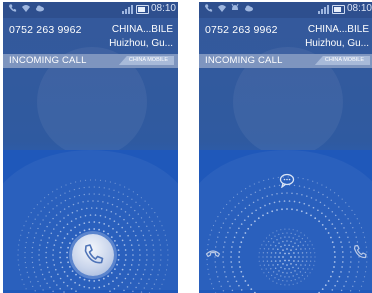 This screenshot has height=293, width=372. I want to click on decline-icon, so click(213, 254).